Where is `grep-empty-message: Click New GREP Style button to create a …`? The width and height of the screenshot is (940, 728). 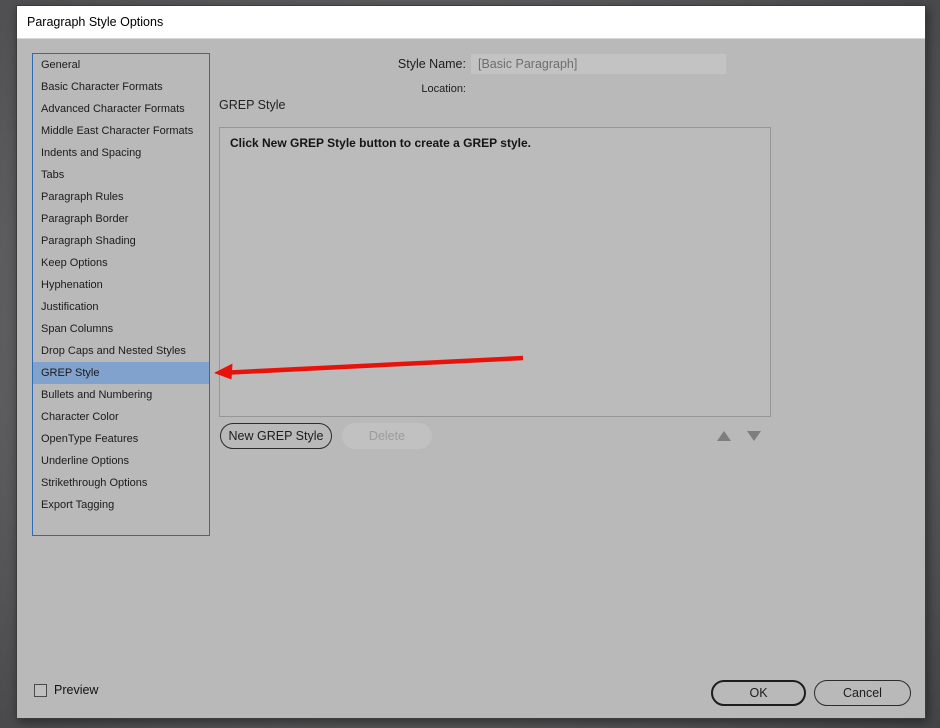 grep-empty-message: Click New GREP Style button to create a … is located at coordinates (380, 143).